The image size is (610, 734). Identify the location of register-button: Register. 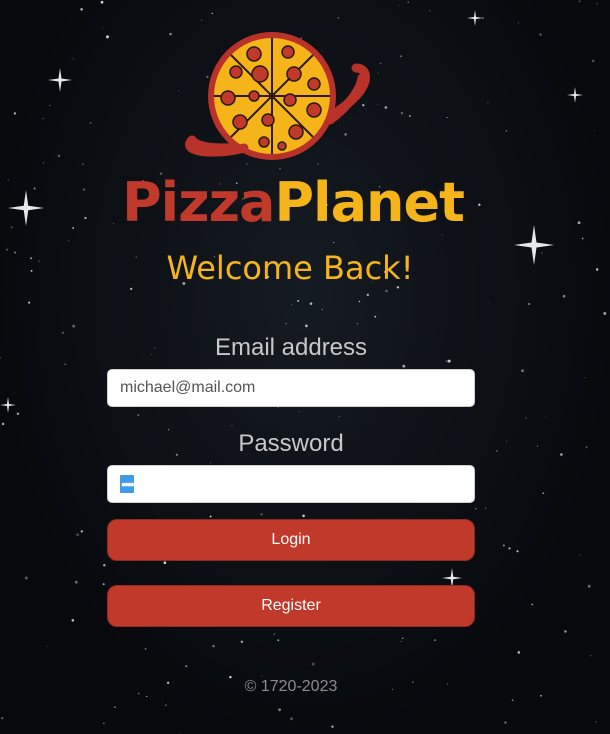
(291, 606).